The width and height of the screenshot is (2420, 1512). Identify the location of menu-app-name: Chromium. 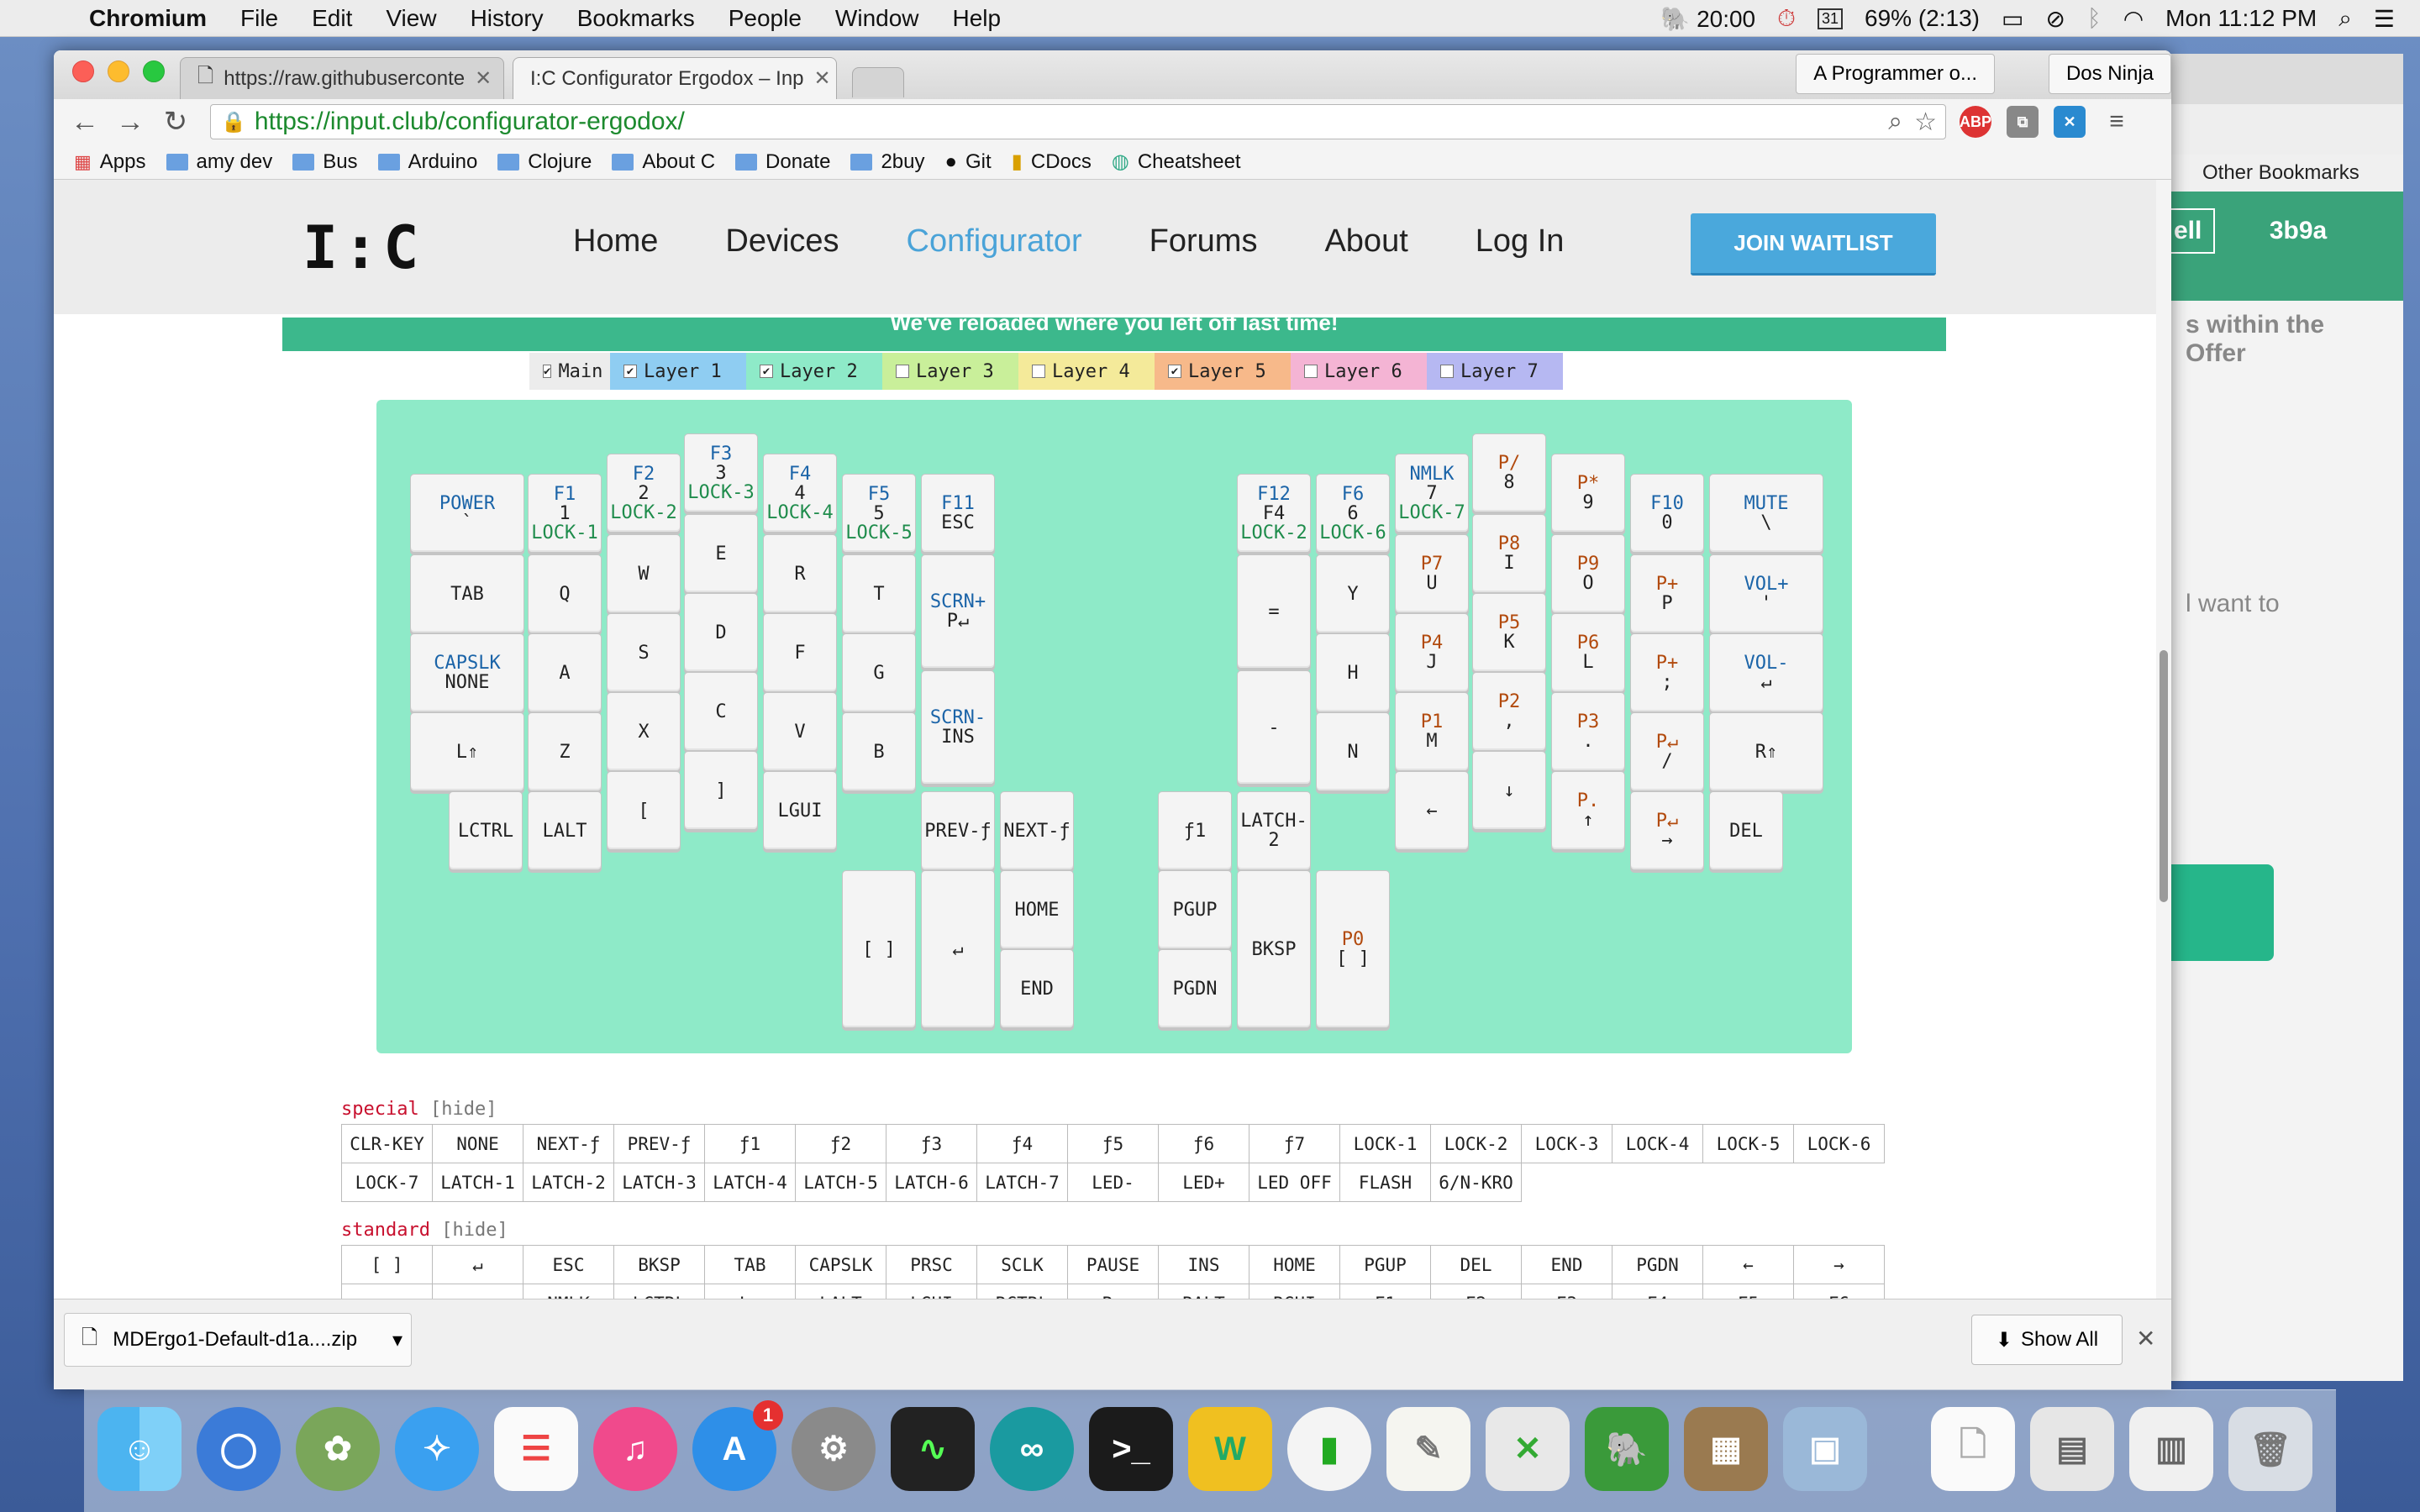
(148, 18).